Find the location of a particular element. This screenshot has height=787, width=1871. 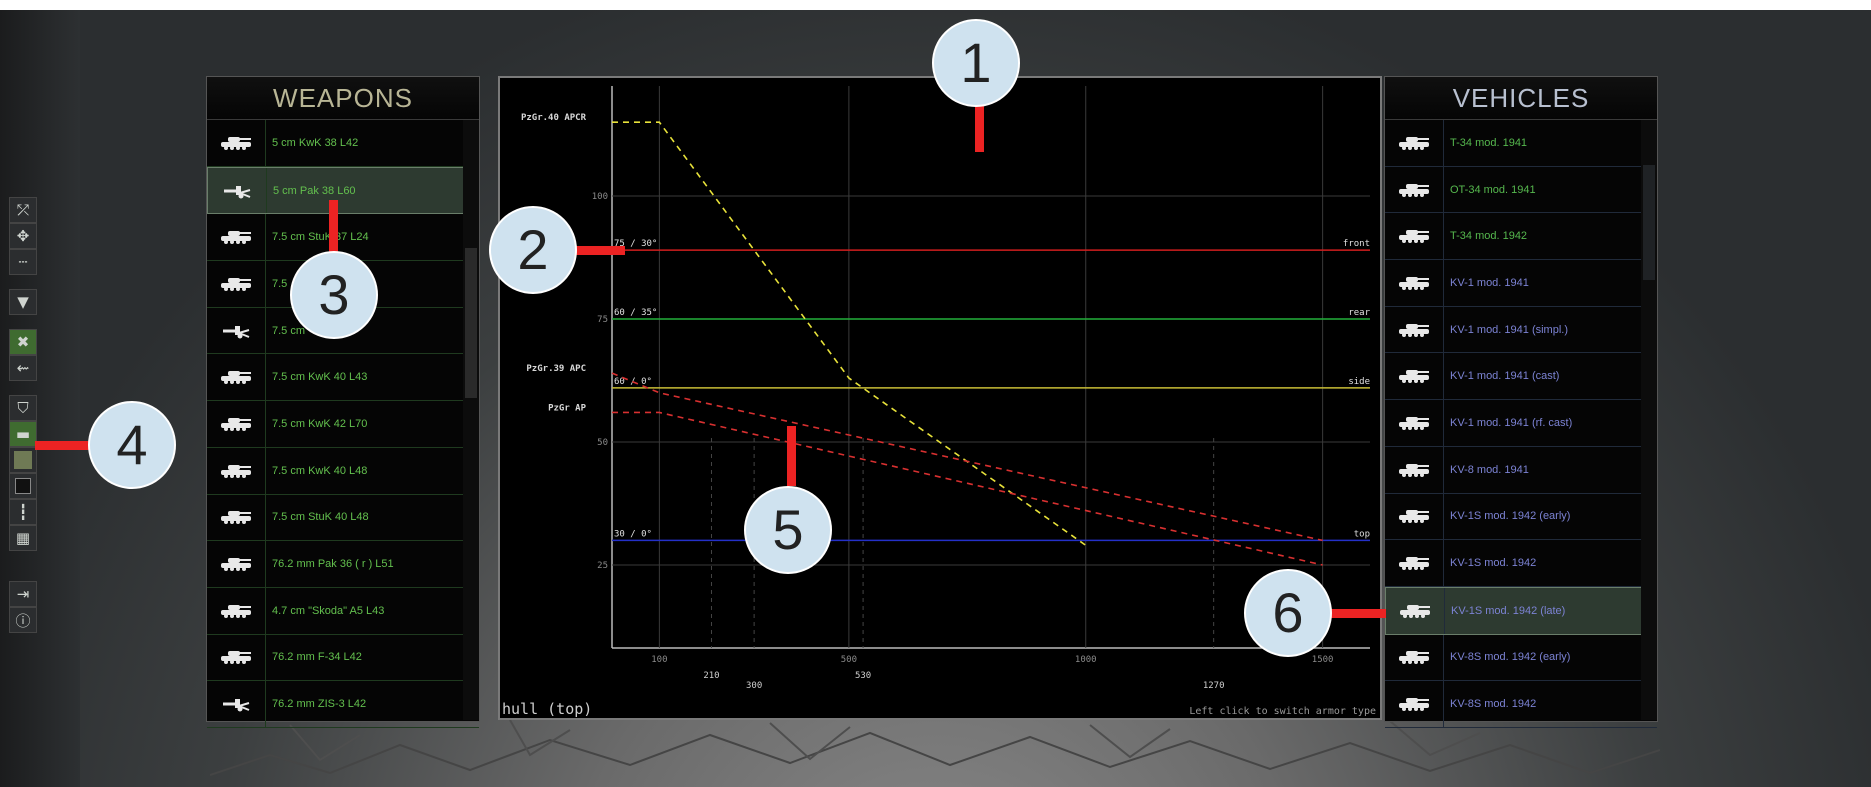

callout-6-pointer is located at coordinates (1358, 613).